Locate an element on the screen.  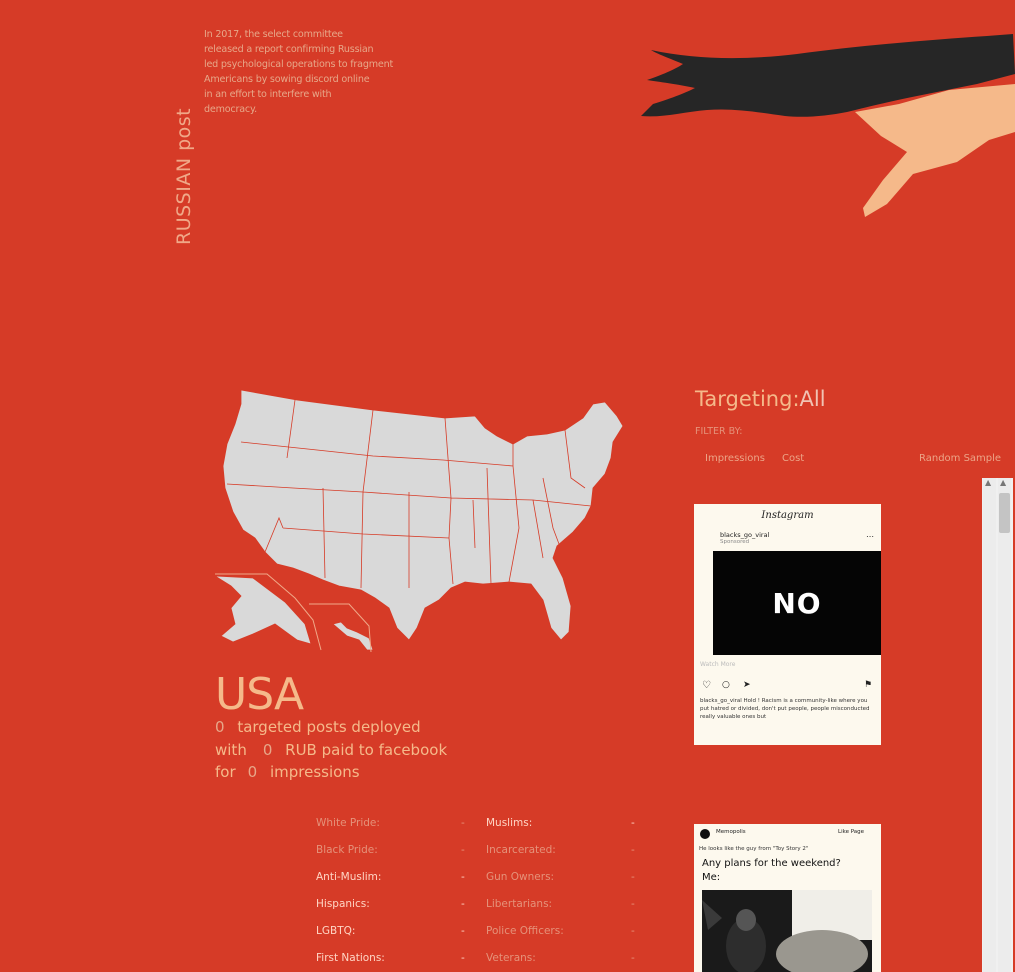
feed-scrollbar: ▲ ▲ is located at coordinates (997, 725).